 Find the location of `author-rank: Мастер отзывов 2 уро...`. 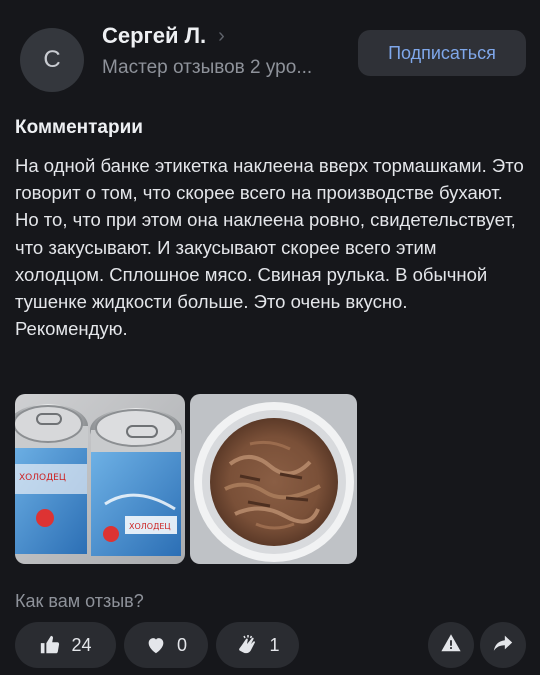

author-rank: Мастер отзывов 2 уро... is located at coordinates (207, 67).